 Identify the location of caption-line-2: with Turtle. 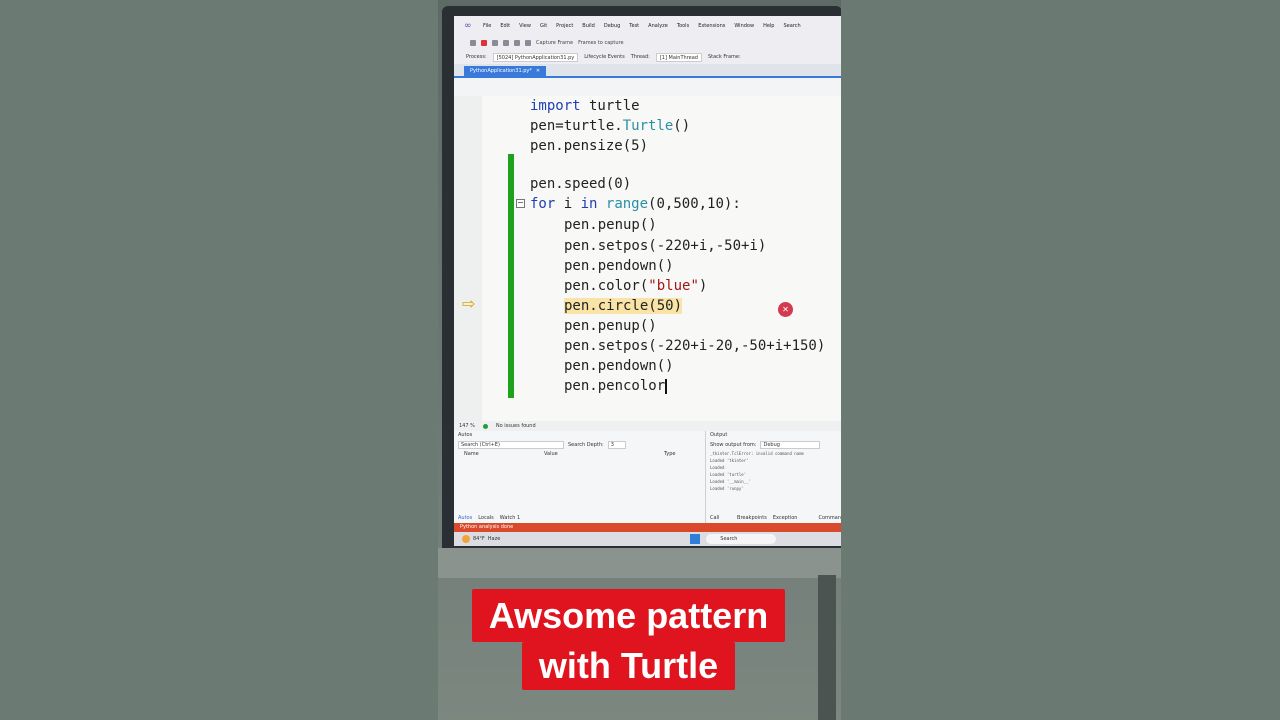
(628, 666).